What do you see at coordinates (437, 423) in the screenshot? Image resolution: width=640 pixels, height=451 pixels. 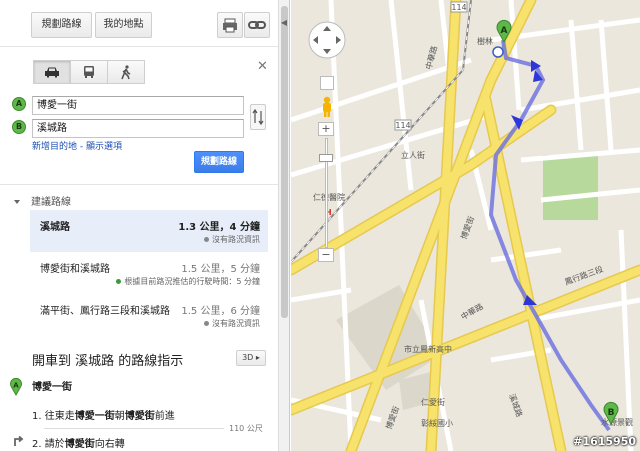 I see `map-label: 彰綏國小` at bounding box center [437, 423].